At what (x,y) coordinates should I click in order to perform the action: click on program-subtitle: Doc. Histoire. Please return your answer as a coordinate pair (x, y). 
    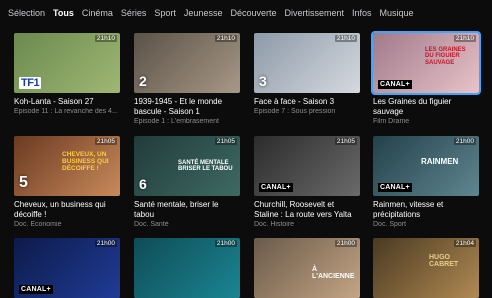
    Looking at the image, I should click on (274, 224).